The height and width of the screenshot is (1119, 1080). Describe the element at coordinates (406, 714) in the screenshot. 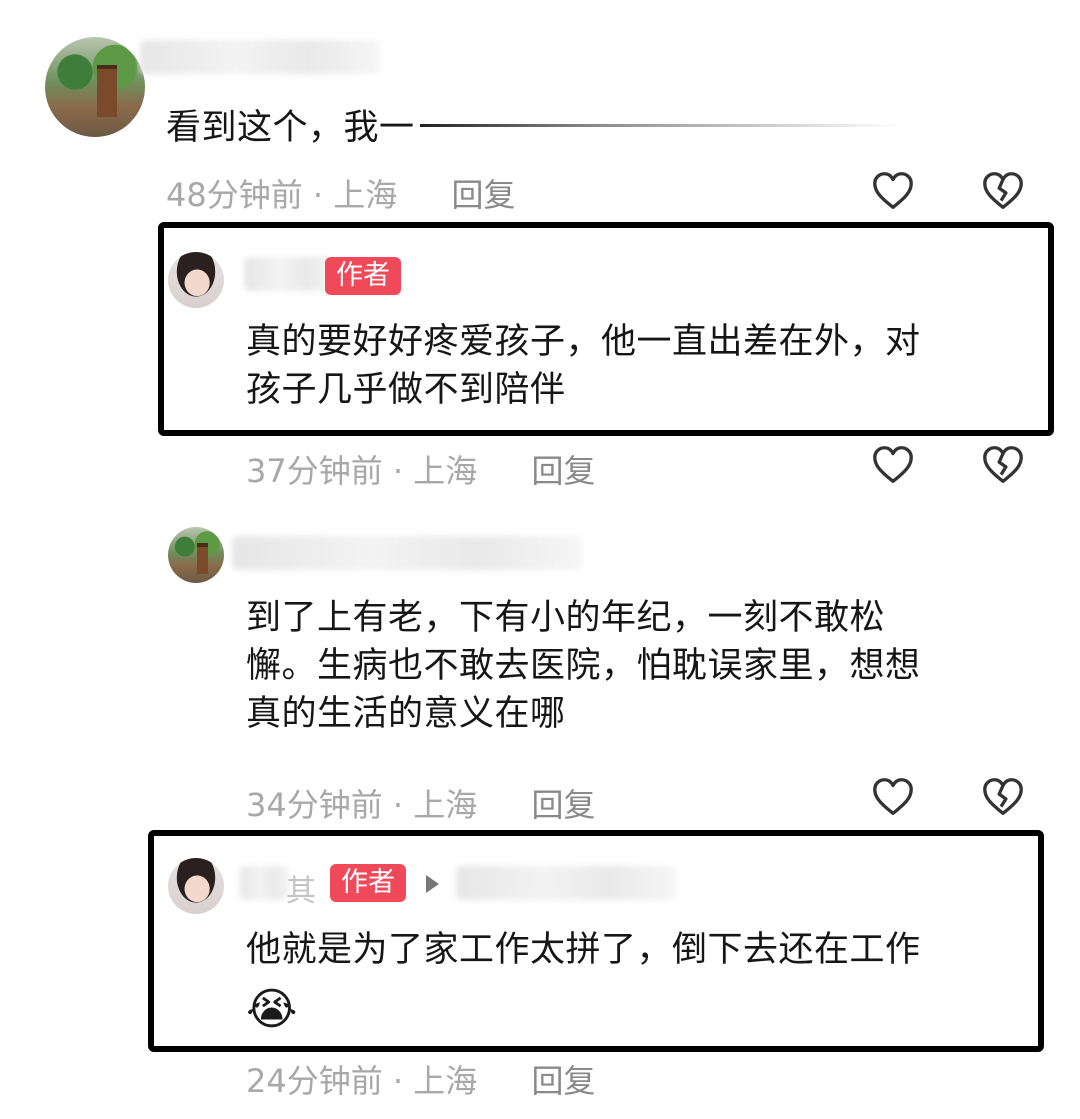

I see `comment-line: 真的生活的意义在哪` at that location.